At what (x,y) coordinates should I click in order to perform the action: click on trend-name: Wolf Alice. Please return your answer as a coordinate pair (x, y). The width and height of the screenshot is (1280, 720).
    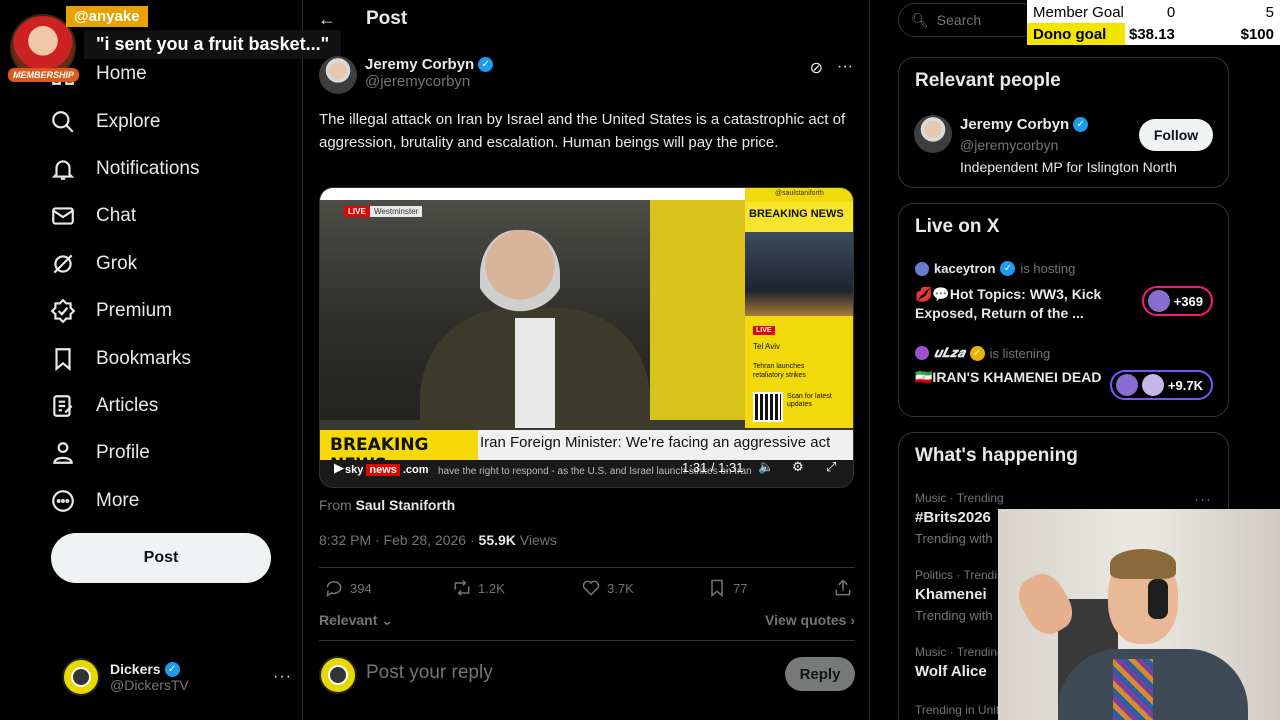
    Looking at the image, I should click on (951, 671).